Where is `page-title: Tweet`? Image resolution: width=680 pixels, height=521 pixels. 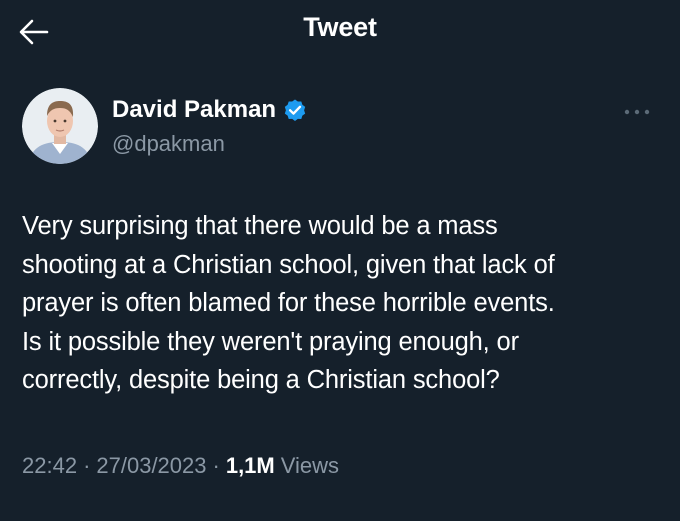 page-title: Tweet is located at coordinates (340, 27).